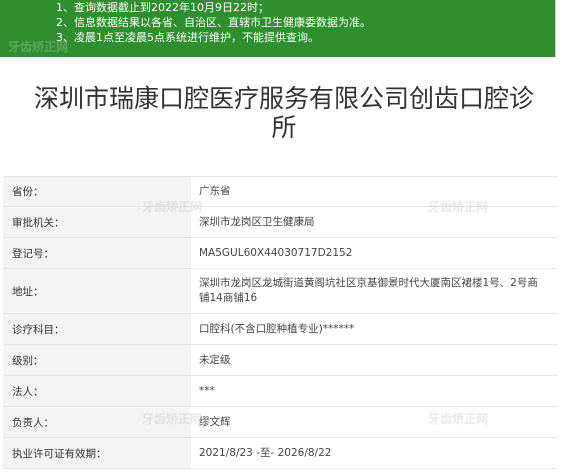  What do you see at coordinates (265, 452) in the screenshot?
I see `row-value: 2021/8/23 -至- 2026/8/22` at bounding box center [265, 452].